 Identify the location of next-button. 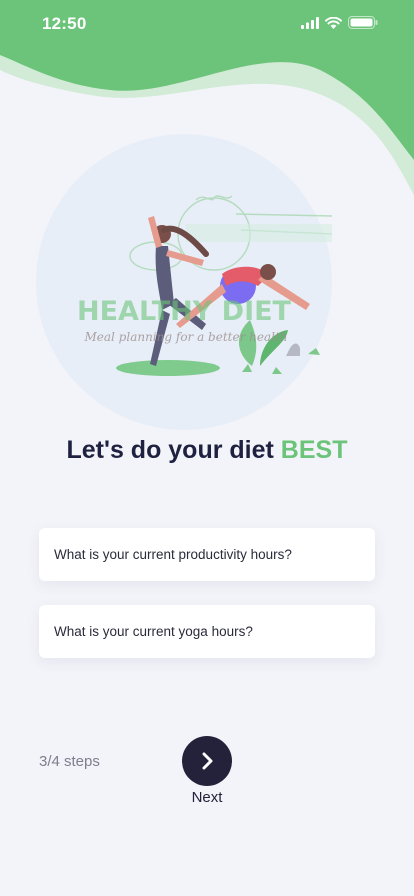
(207, 761).